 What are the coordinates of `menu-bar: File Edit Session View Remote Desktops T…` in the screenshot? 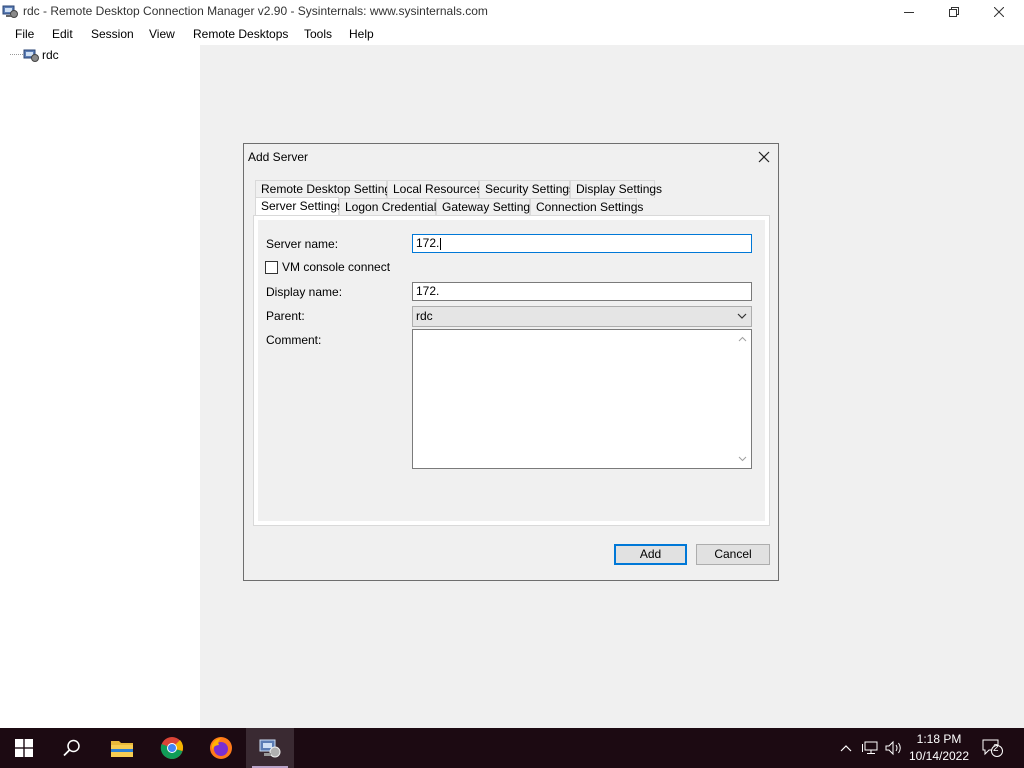 It's located at (512, 34).